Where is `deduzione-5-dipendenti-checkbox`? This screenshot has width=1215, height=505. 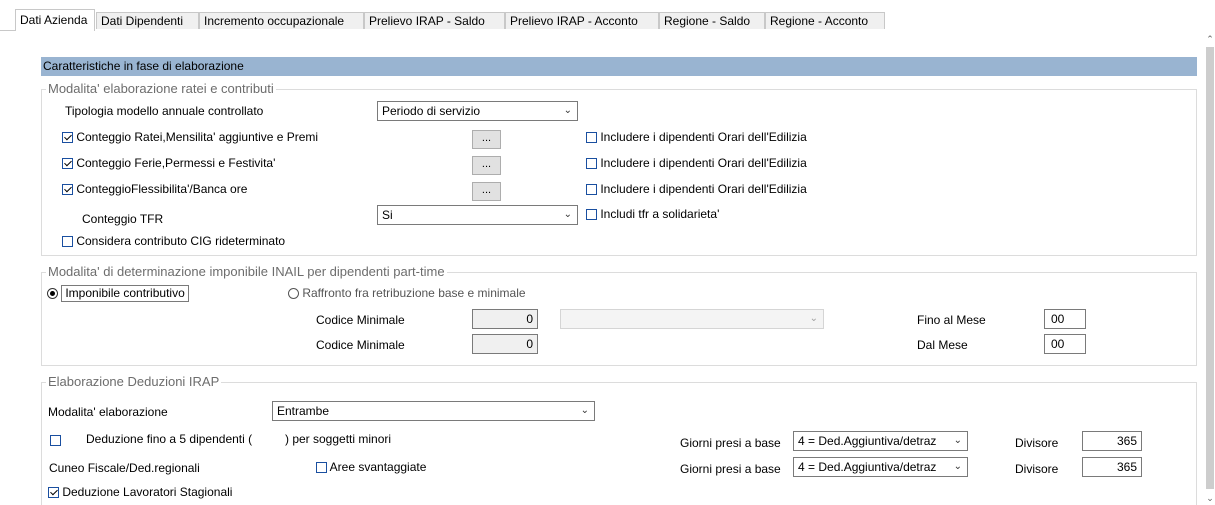 deduzione-5-dipendenti-checkbox is located at coordinates (55, 441).